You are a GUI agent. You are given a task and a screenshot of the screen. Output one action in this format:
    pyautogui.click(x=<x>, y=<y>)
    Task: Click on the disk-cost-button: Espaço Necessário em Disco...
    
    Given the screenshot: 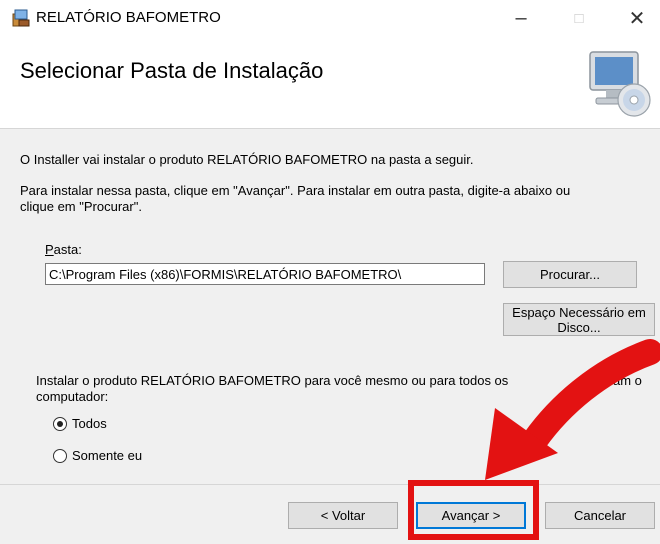 What is the action you would take?
    pyautogui.click(x=579, y=319)
    